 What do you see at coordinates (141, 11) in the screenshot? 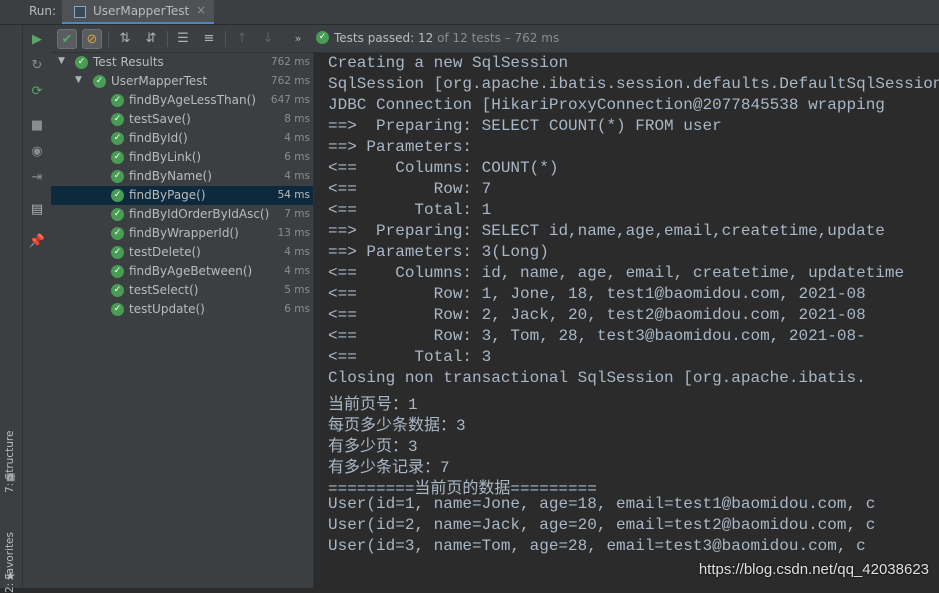
I see `tab-label: UserMapperTest` at bounding box center [141, 11].